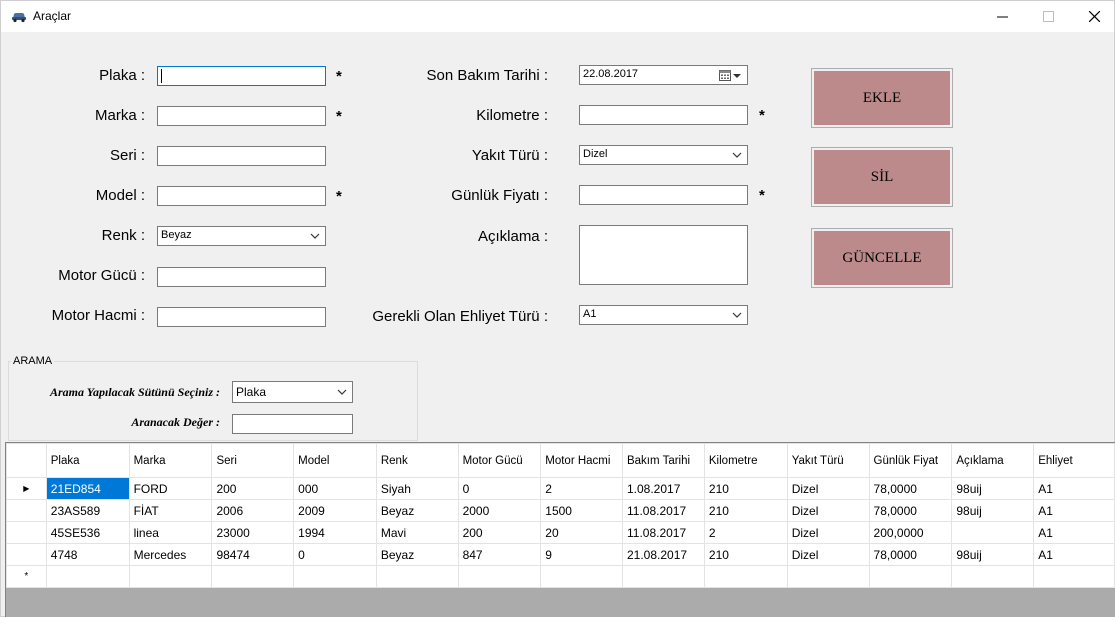  What do you see at coordinates (499, 510) in the screenshot?
I see `table-cell: 2000` at bounding box center [499, 510].